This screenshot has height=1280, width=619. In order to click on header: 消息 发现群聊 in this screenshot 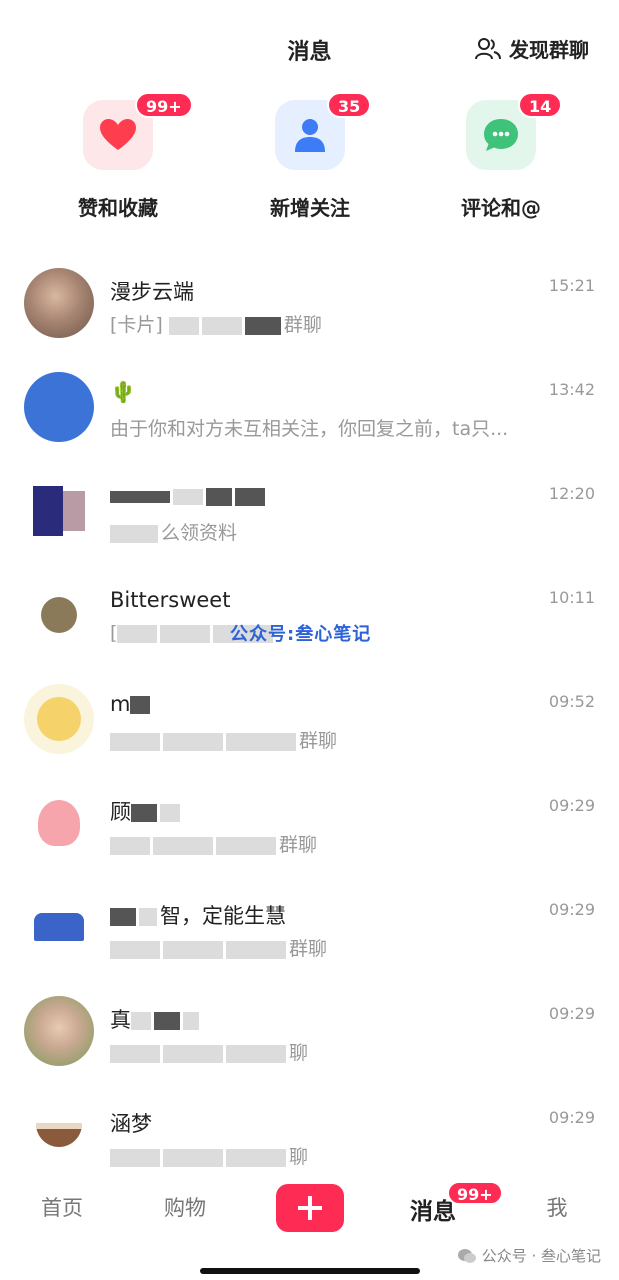, I will do `click(309, 45)`.